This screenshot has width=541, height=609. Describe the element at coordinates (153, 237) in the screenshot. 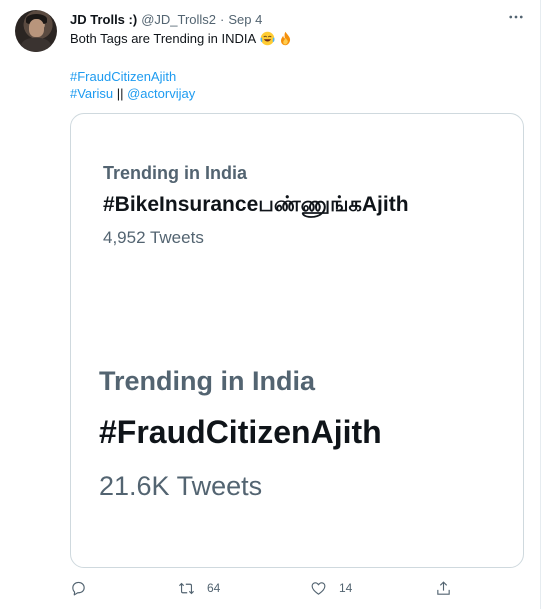

I see `trend-1-count: 4,952 Tweets` at that location.